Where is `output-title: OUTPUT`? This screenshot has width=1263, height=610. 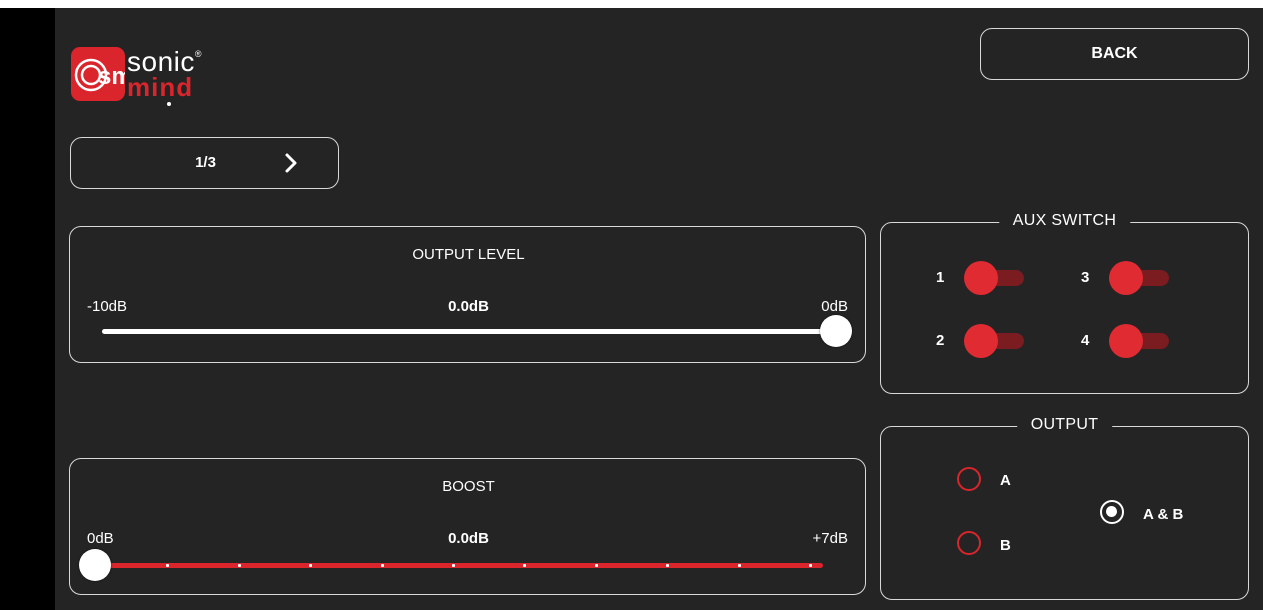
output-title: OUTPUT is located at coordinates (1064, 425).